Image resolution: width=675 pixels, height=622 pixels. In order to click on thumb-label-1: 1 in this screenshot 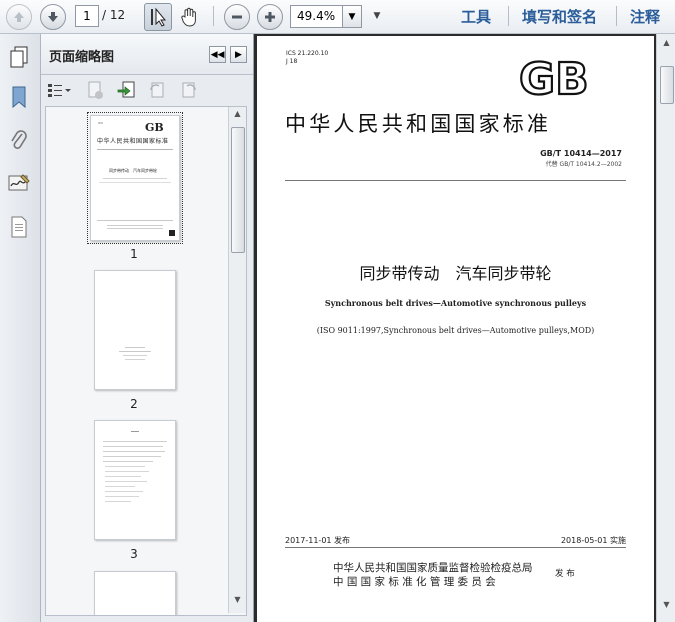, I will do `click(134, 254)`.